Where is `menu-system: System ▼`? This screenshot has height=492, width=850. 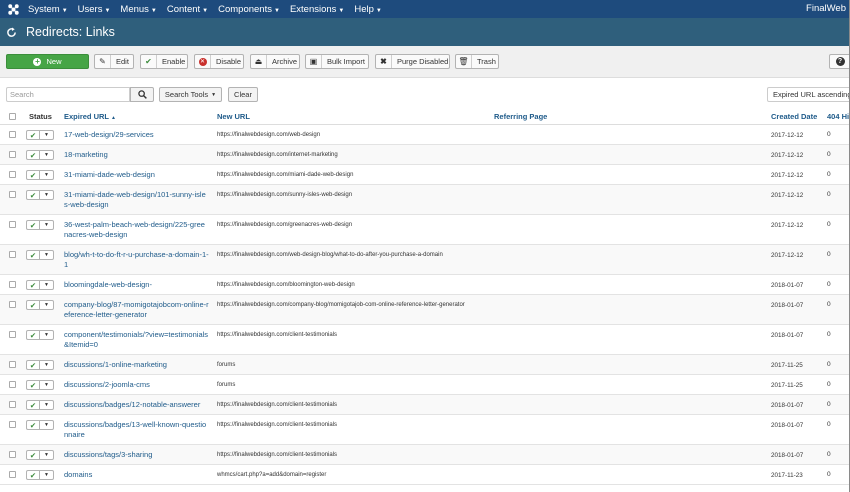 menu-system: System ▼ is located at coordinates (52, 9).